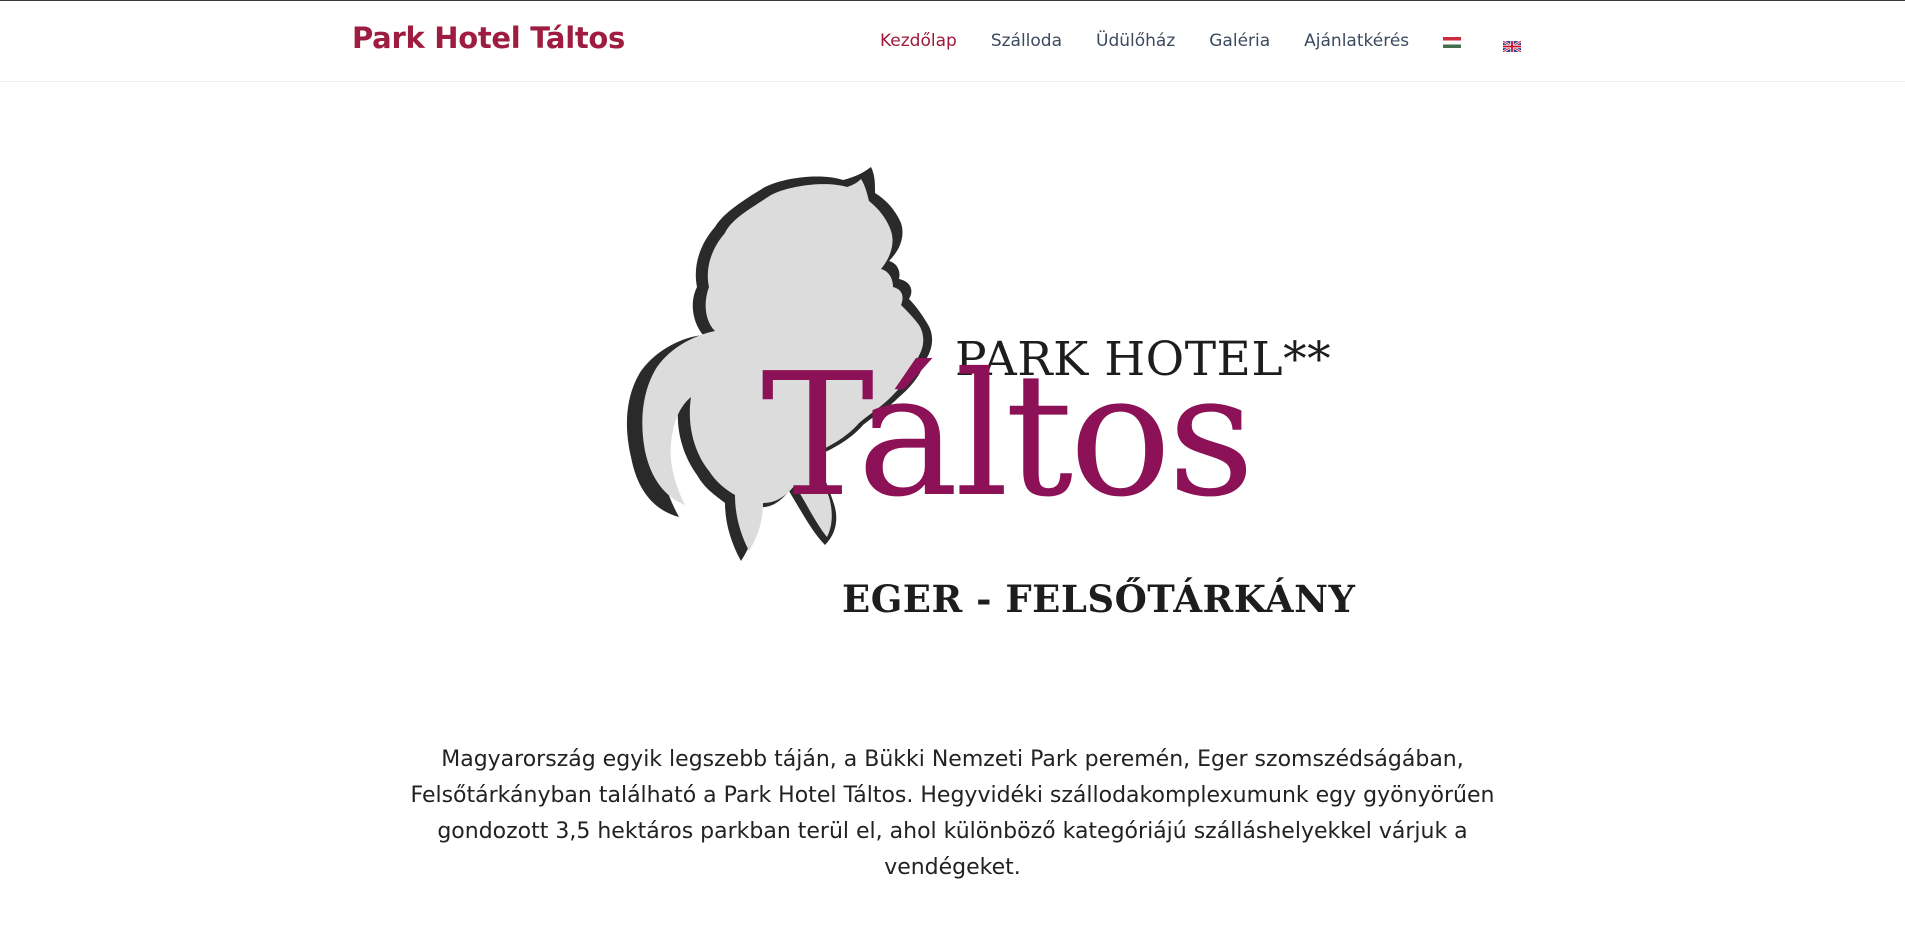 The height and width of the screenshot is (929, 1905). I want to click on nav-item-udulohaz: Üdülőház, so click(1135, 41).